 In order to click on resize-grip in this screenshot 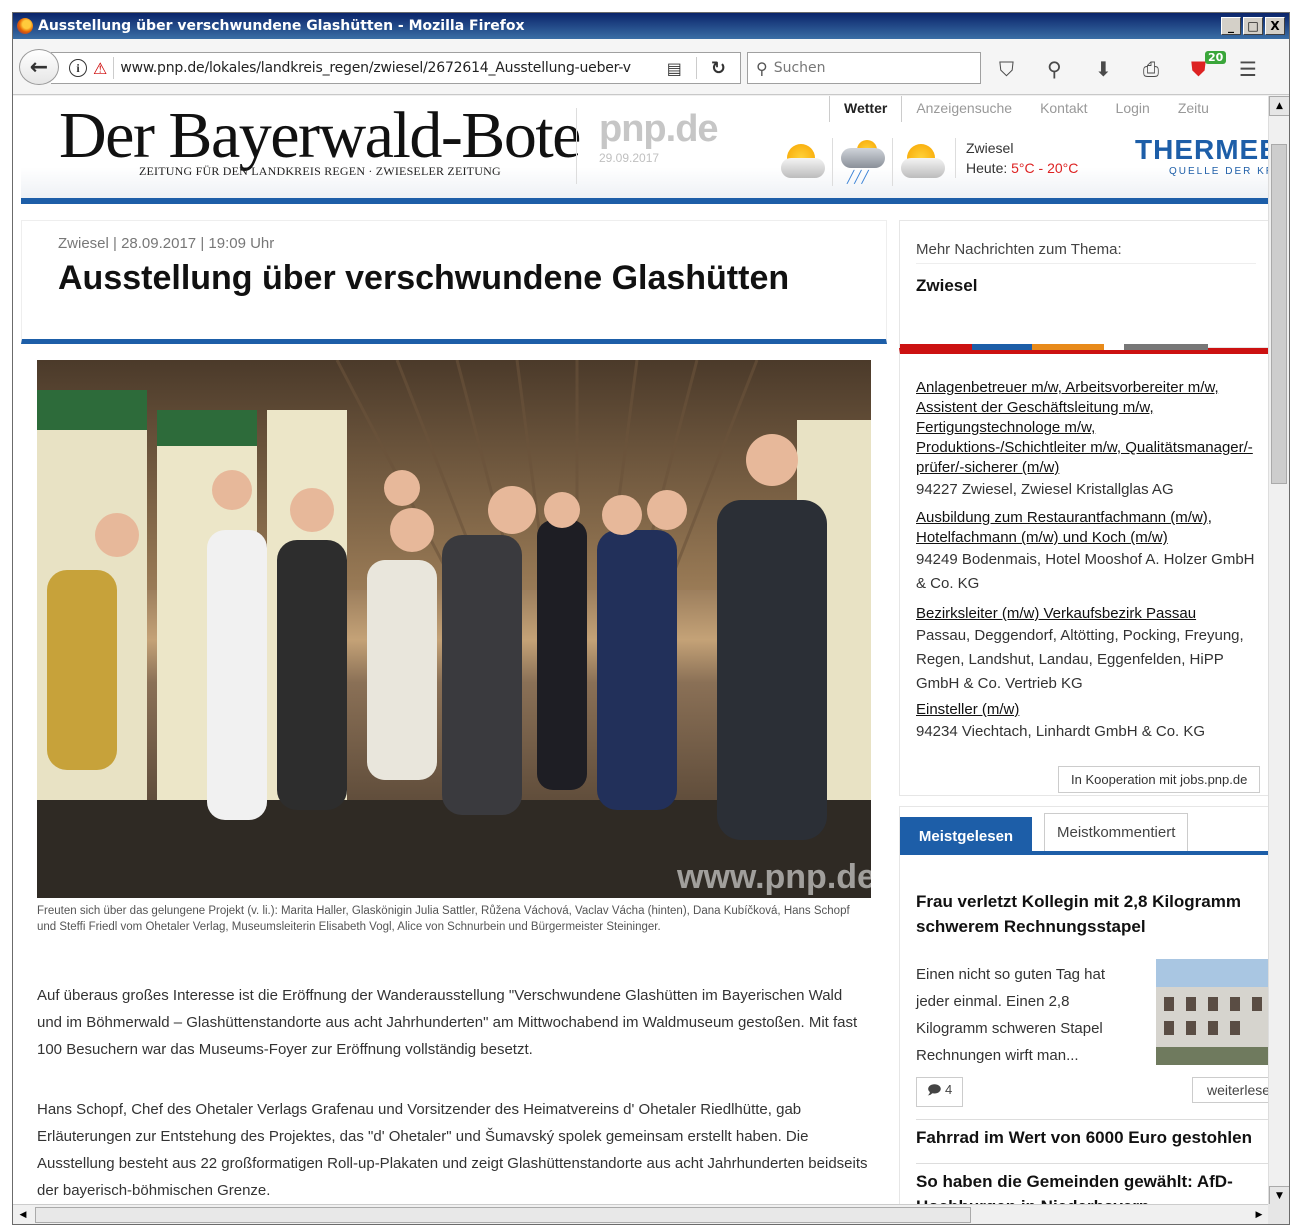, I will do `click(1278, 1214)`.